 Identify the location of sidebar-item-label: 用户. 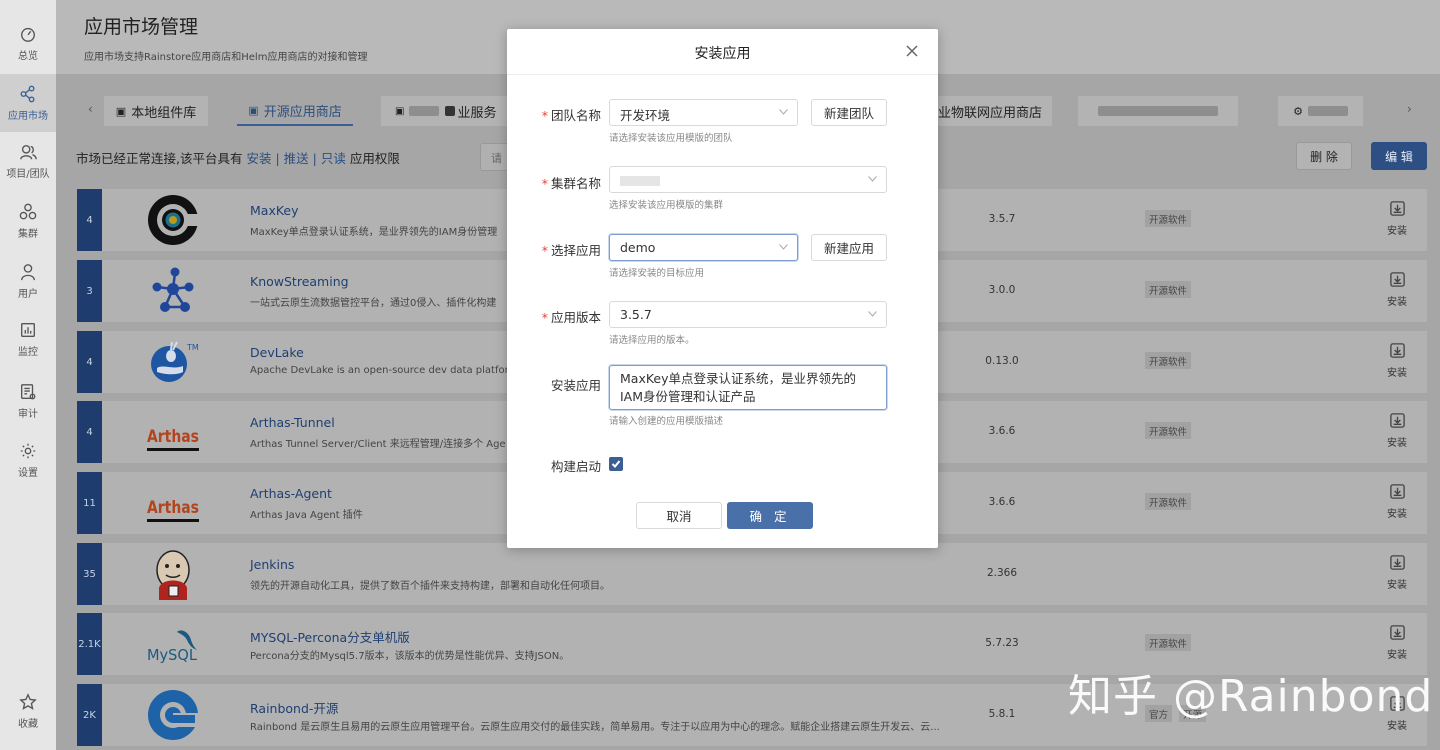
(28, 294).